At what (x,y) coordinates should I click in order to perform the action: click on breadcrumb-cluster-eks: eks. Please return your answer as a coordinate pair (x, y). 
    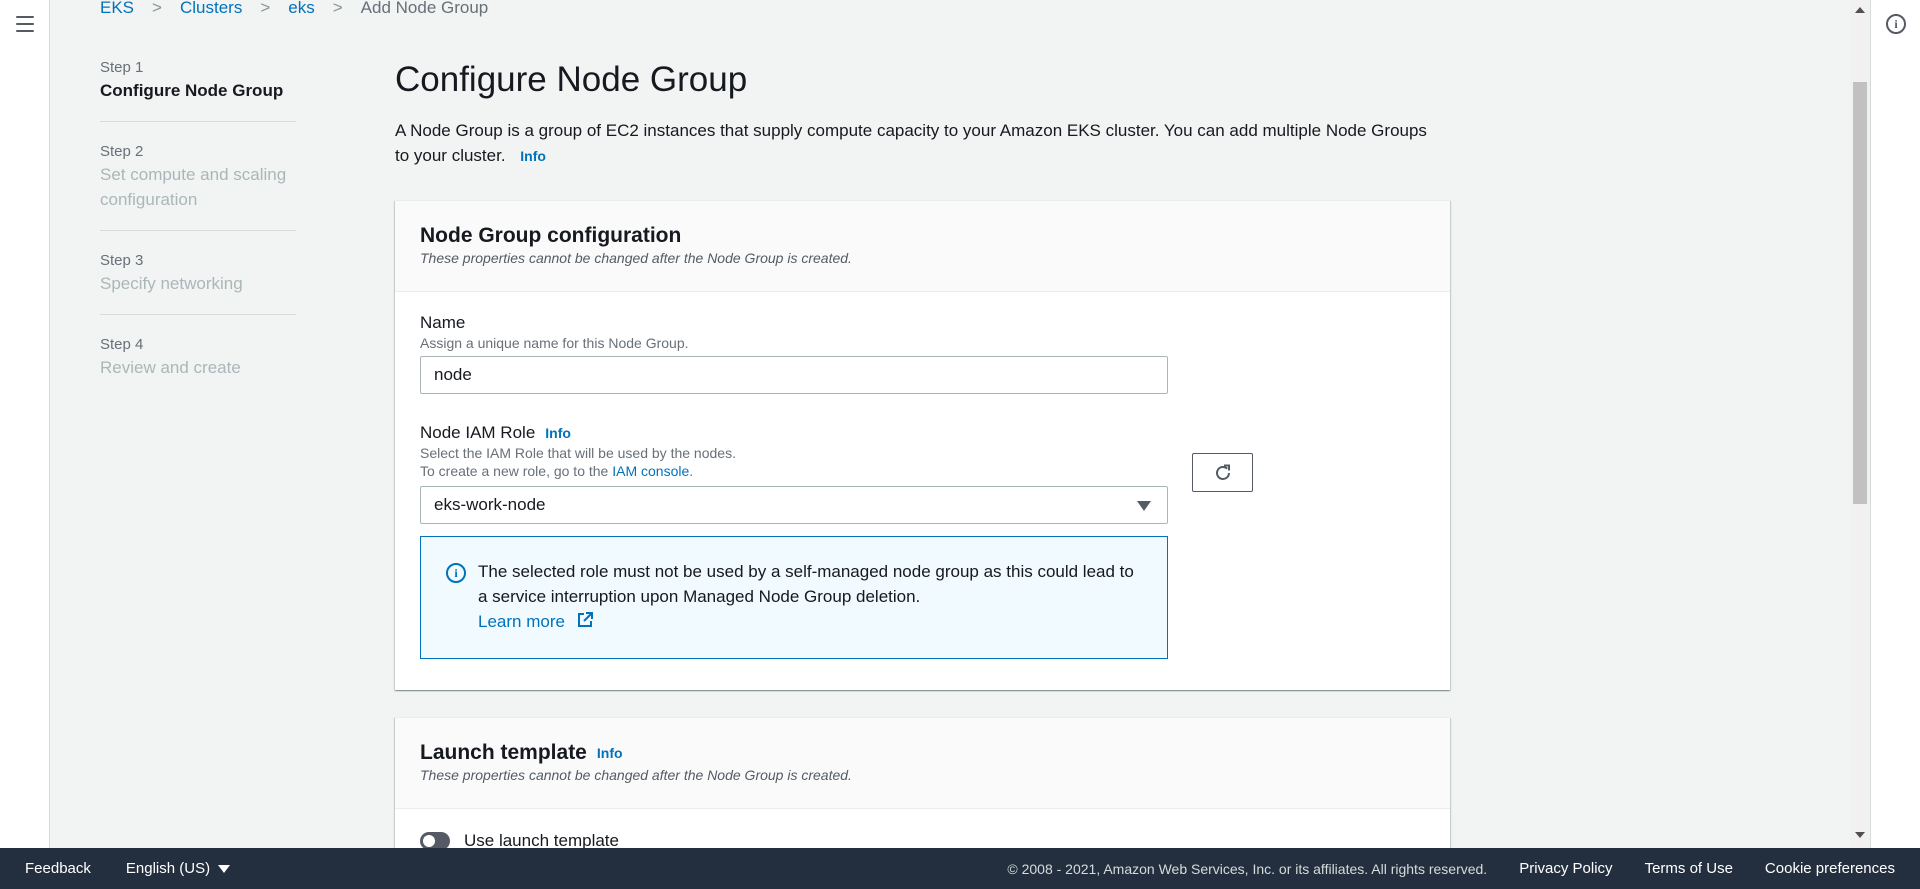
    Looking at the image, I should click on (301, 8).